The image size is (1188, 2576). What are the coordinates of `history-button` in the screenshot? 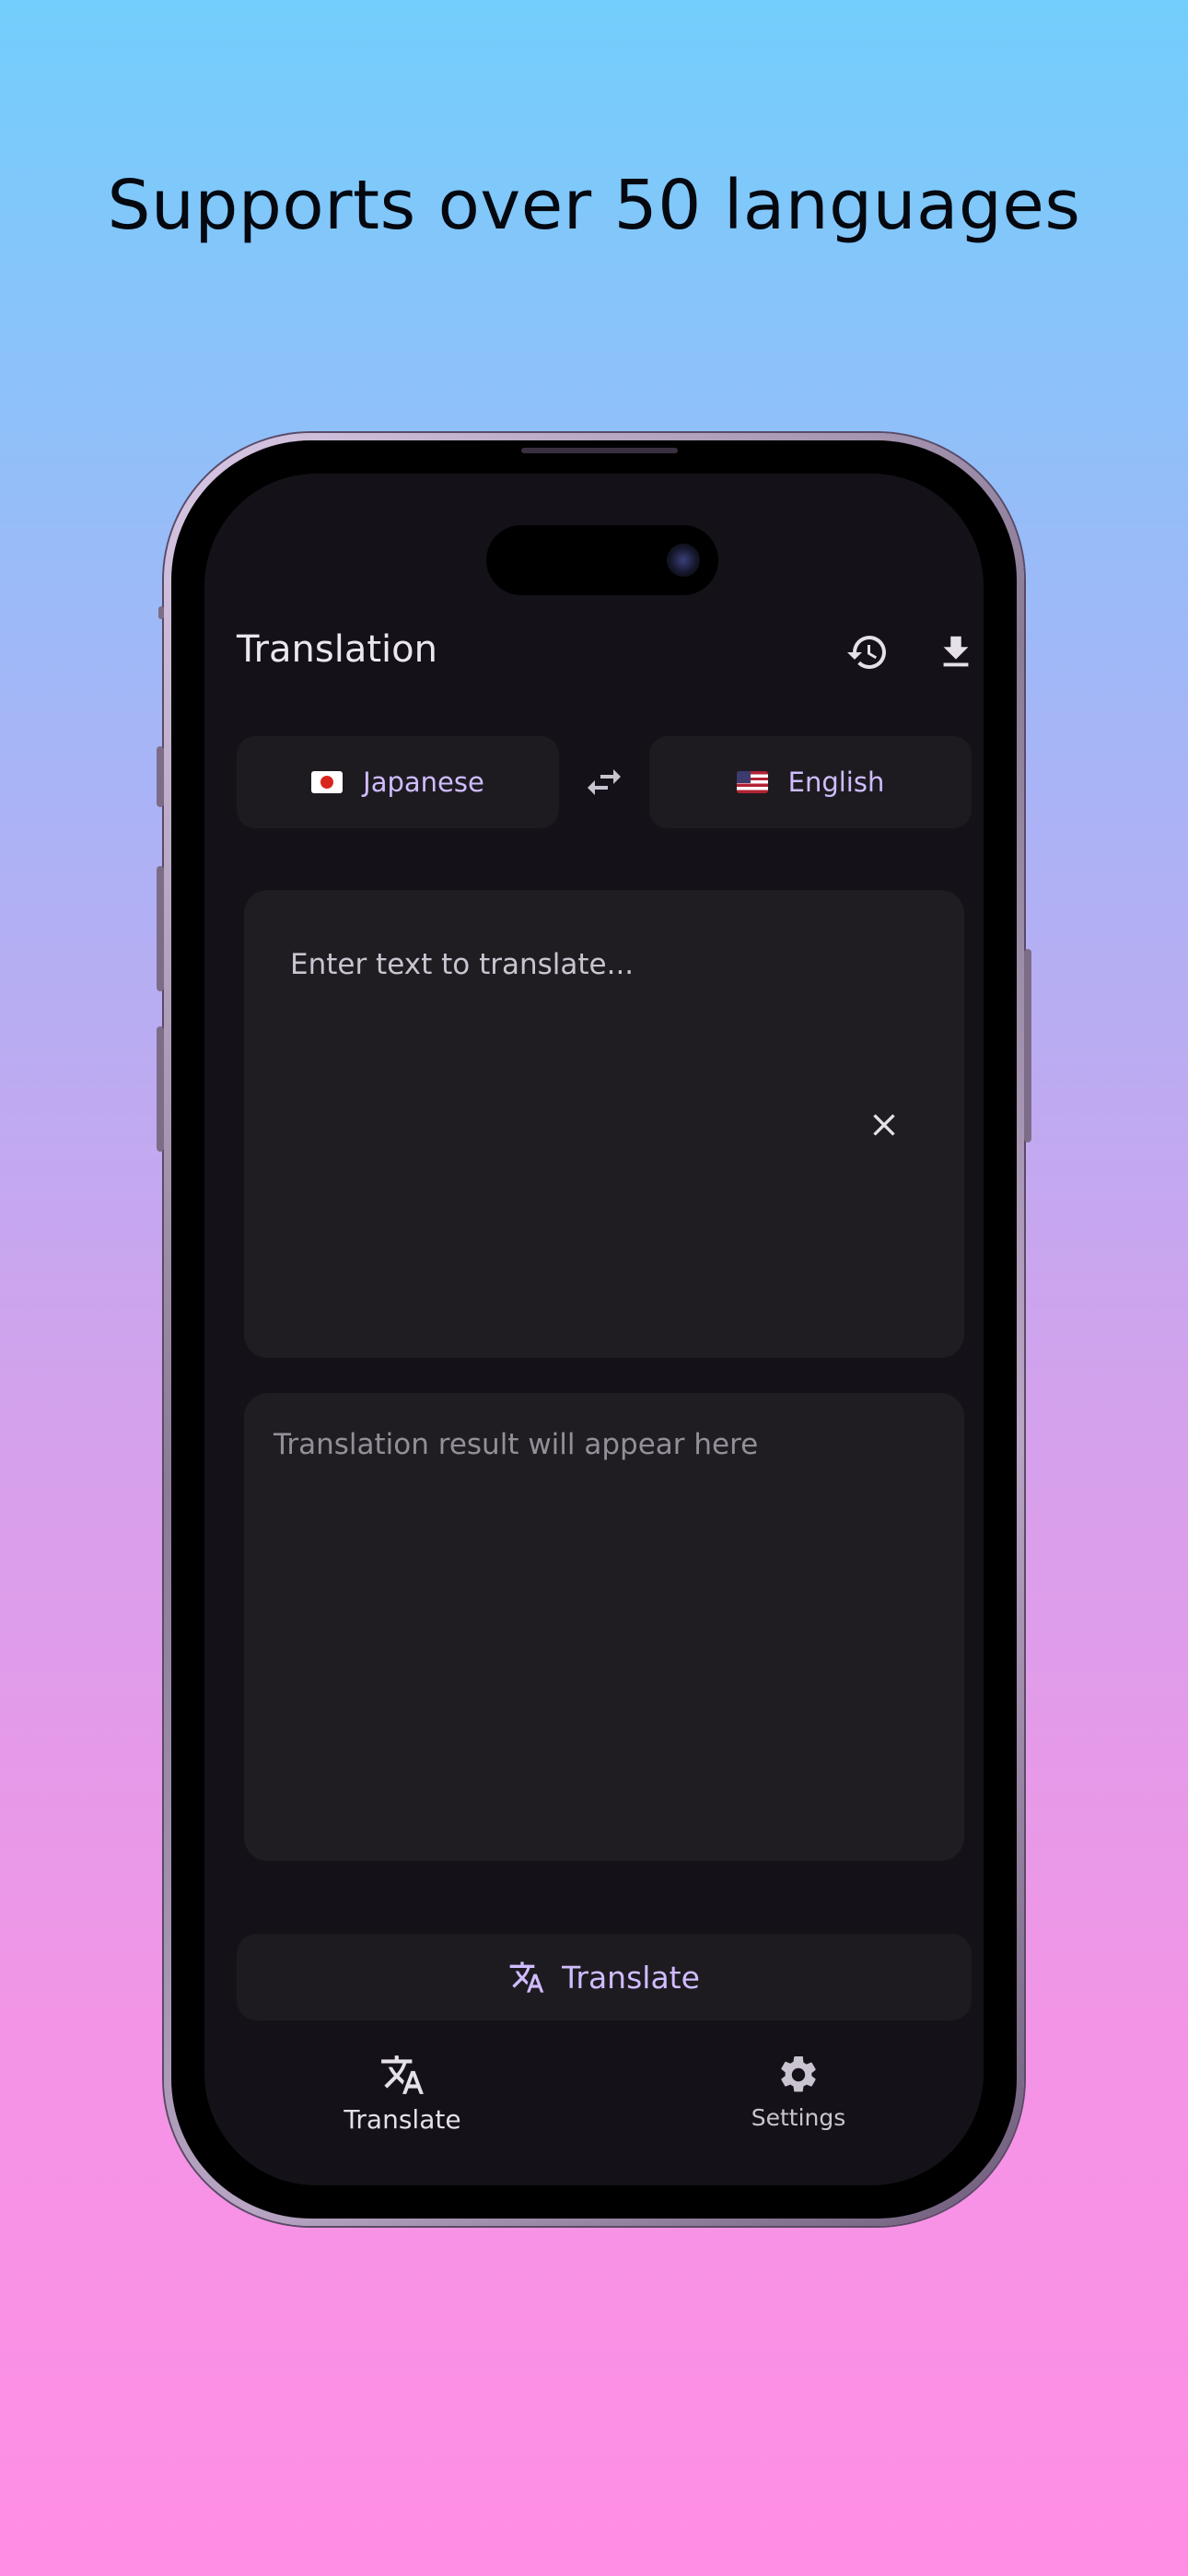 It's located at (867, 652).